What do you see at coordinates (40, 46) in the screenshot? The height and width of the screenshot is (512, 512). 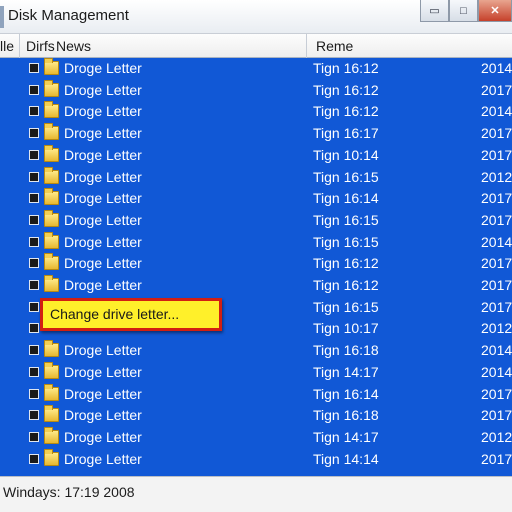 I see `column-header-dirfs: Dirfs` at bounding box center [40, 46].